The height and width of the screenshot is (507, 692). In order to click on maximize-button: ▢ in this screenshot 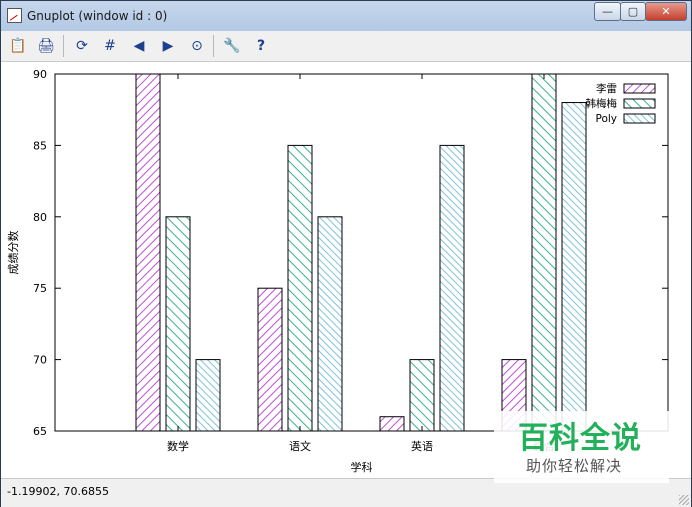, I will do `click(633, 11)`.